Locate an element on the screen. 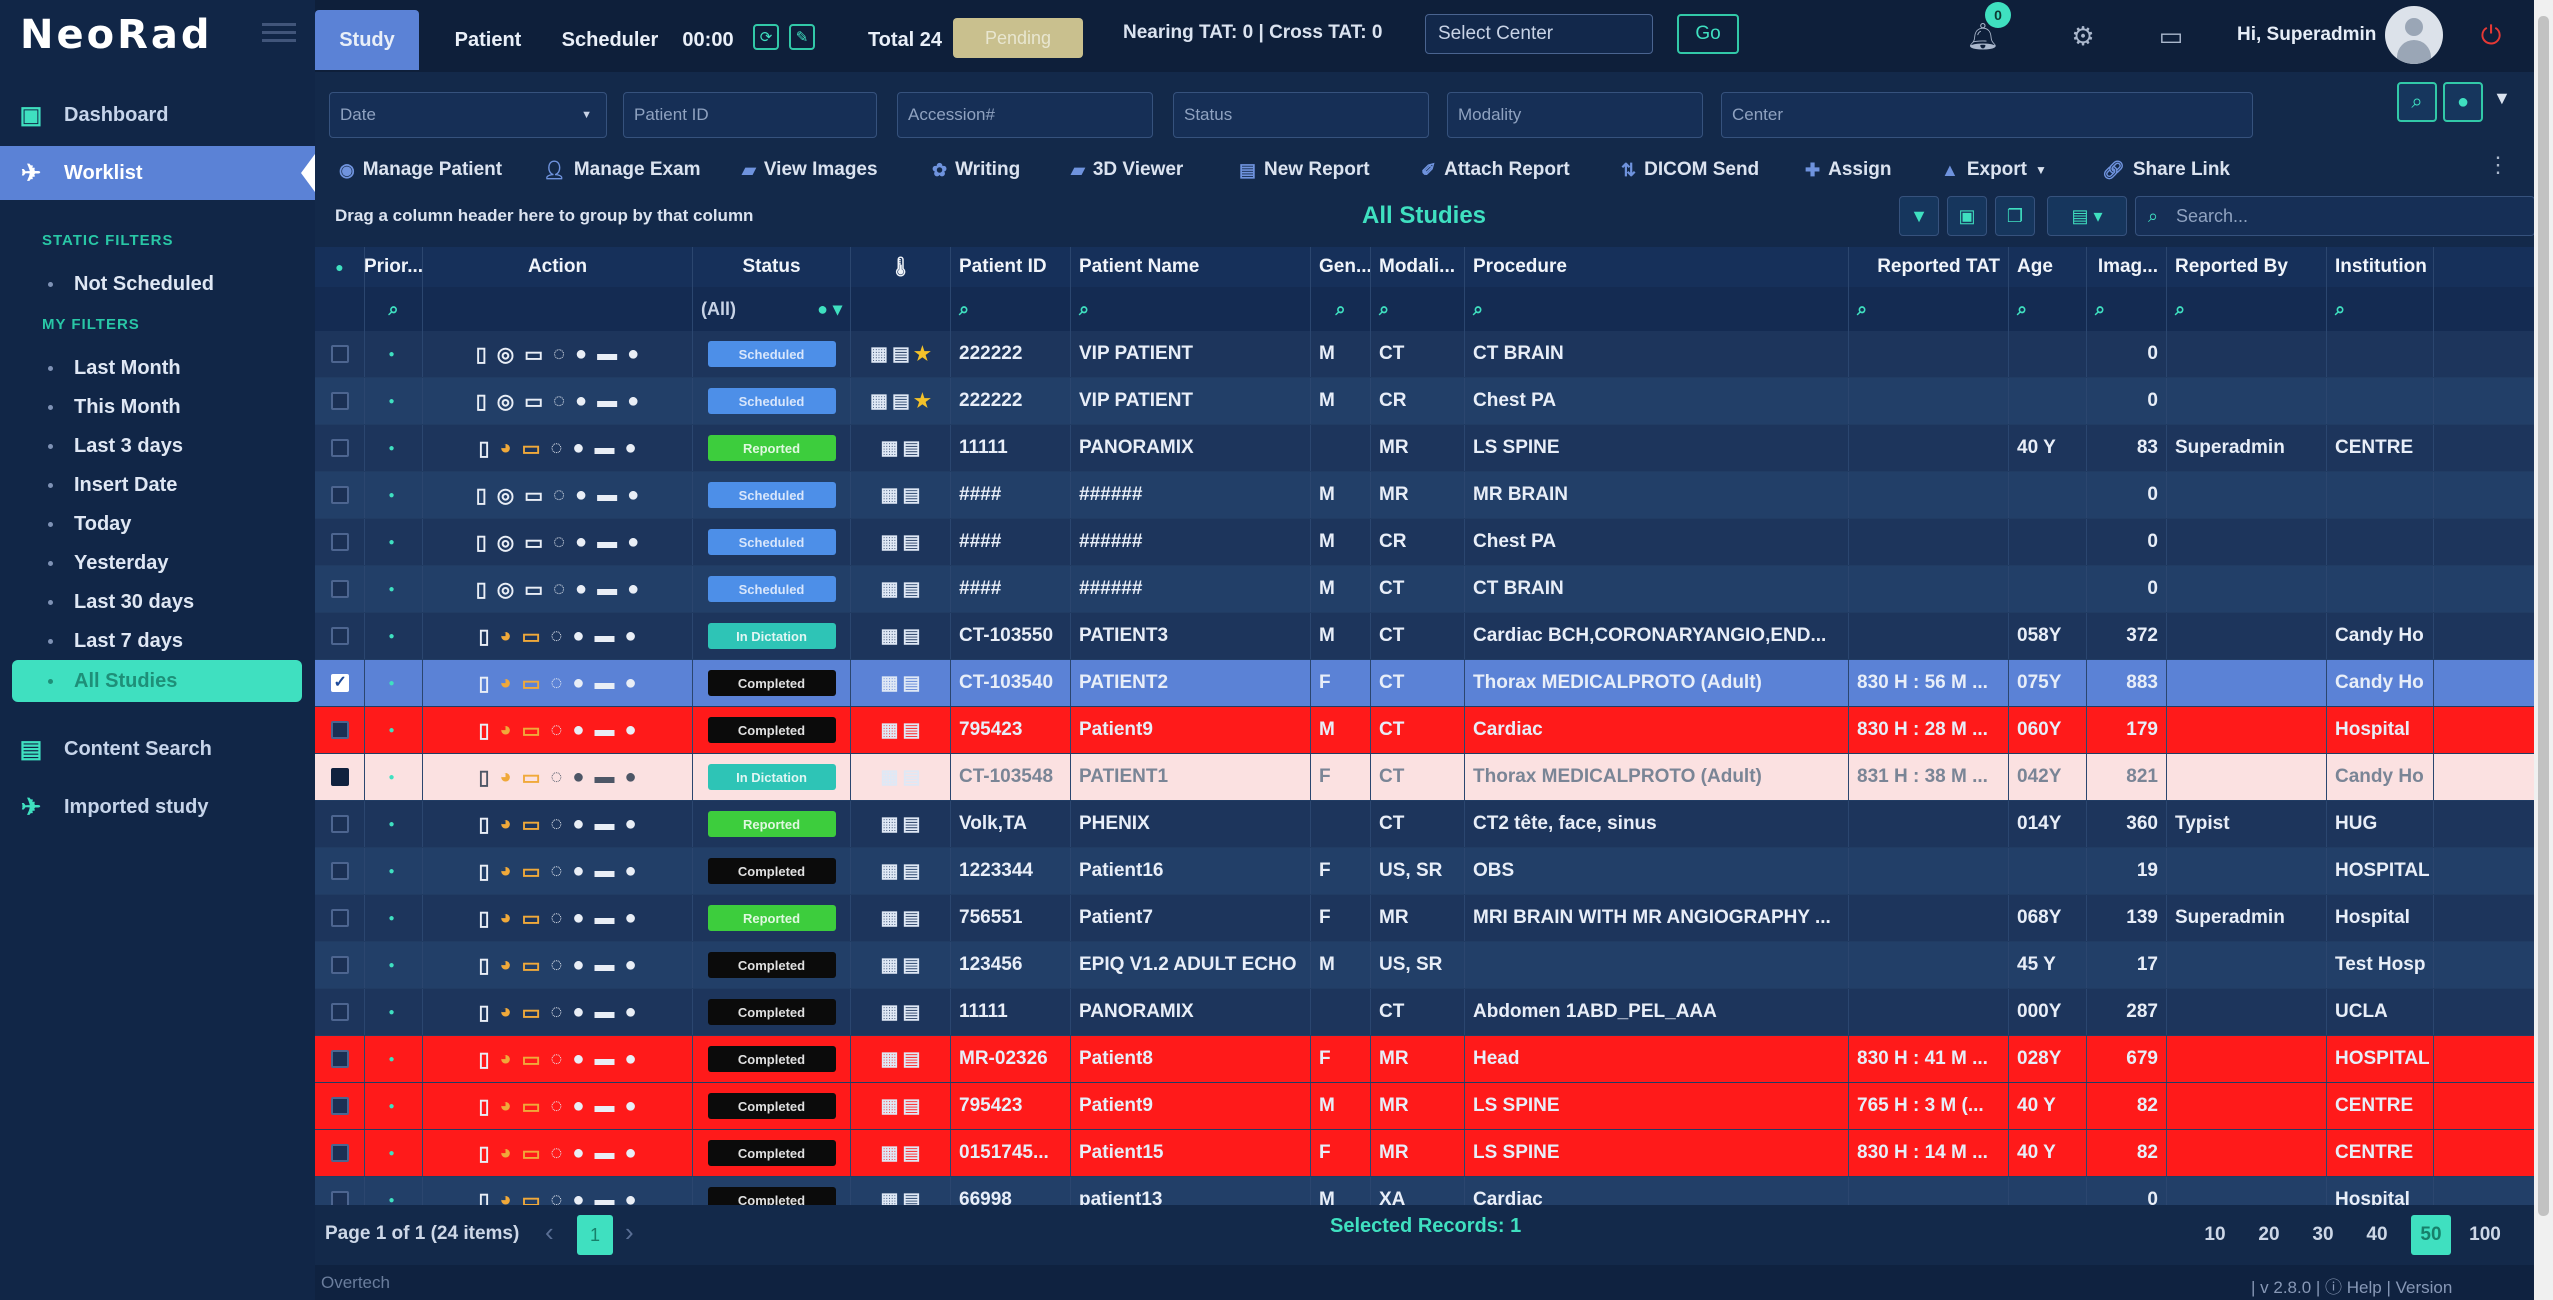  power-logout-icon: ⏻ is located at coordinates (2491, 36).